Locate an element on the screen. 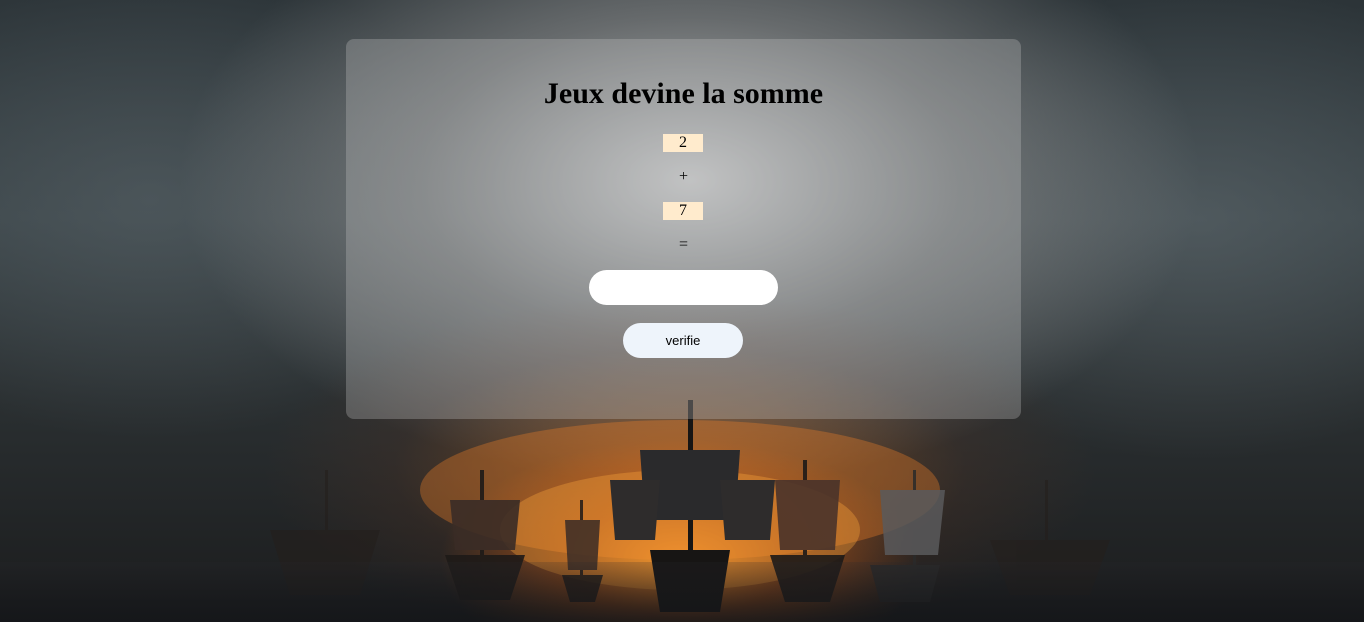  plus-operator: + is located at coordinates (683, 176).